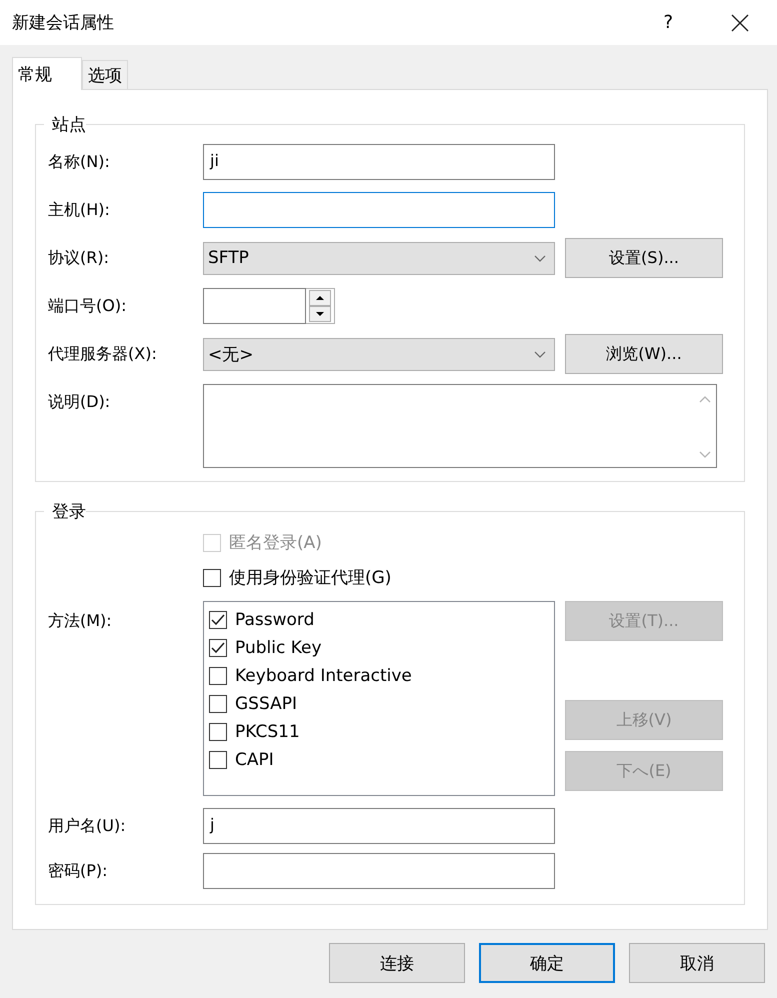 The height and width of the screenshot is (998, 777). What do you see at coordinates (79, 258) in the screenshot?
I see `field-label: 协议(R):` at bounding box center [79, 258].